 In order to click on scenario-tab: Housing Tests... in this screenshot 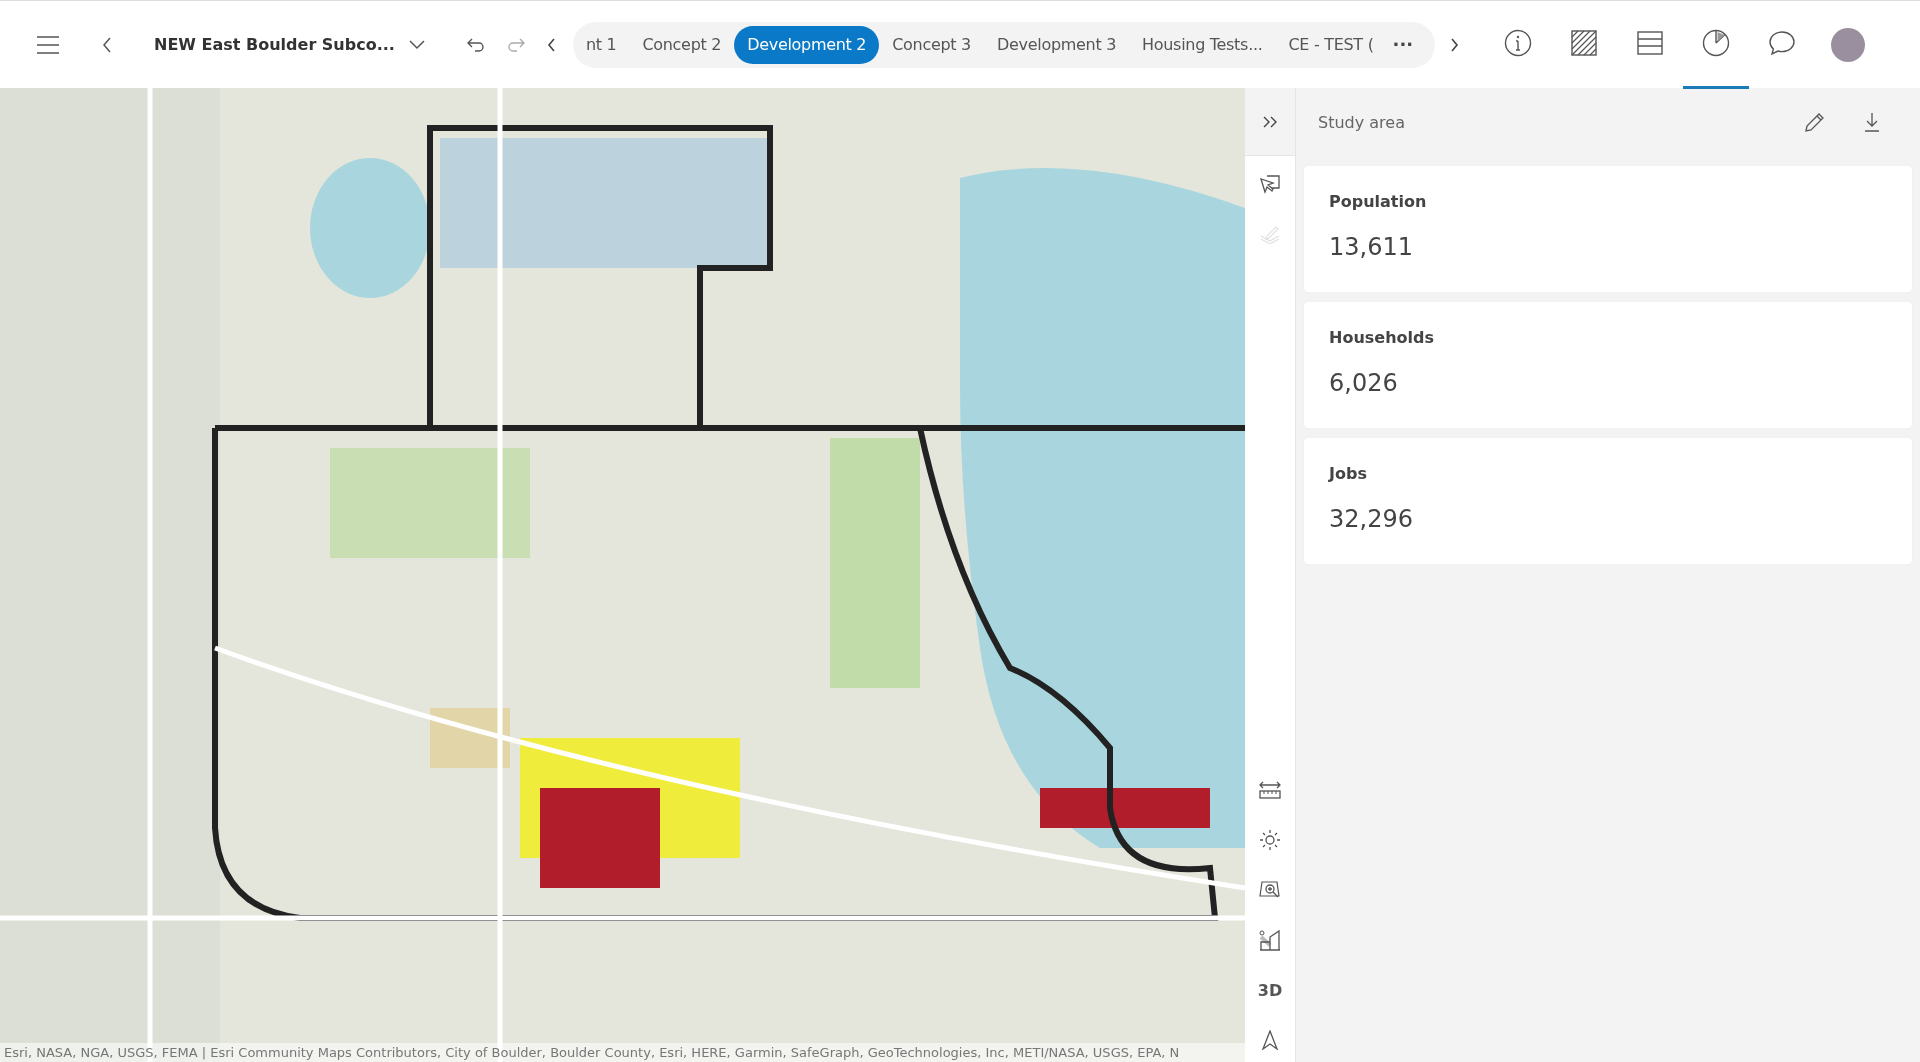, I will do `click(1202, 44)`.